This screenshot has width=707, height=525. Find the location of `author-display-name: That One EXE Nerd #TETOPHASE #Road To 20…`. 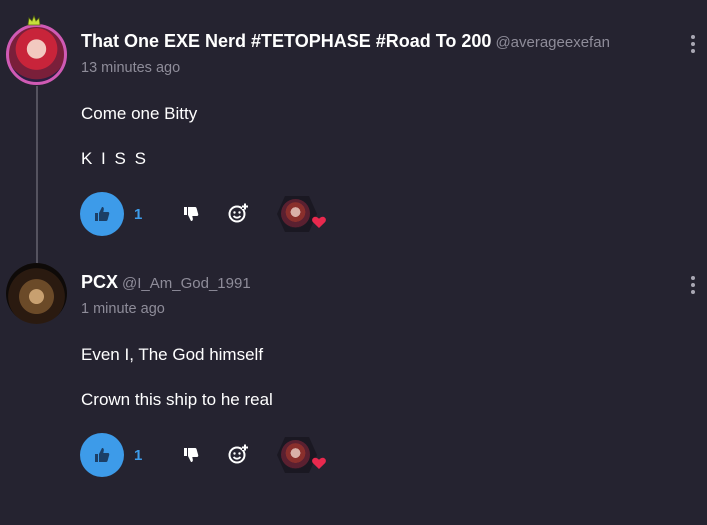

author-display-name: That One EXE Nerd #TETOPHASE #Road To 20… is located at coordinates (286, 41).